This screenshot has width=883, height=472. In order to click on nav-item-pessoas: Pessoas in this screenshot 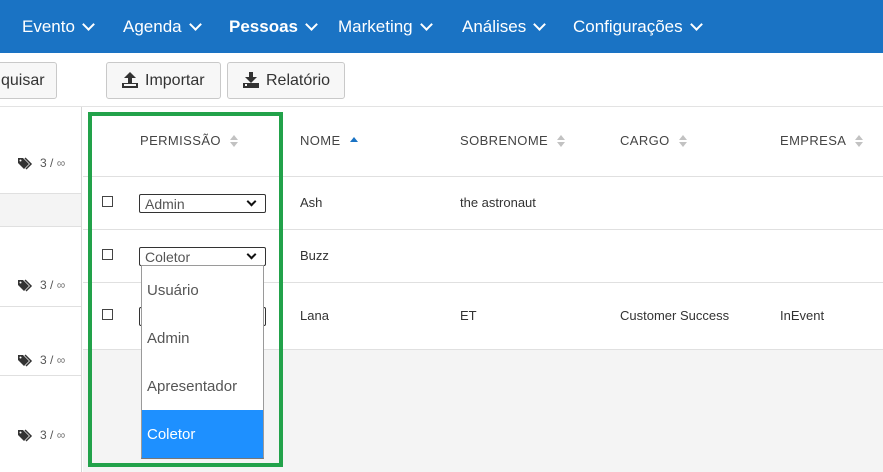, I will do `click(273, 26)`.